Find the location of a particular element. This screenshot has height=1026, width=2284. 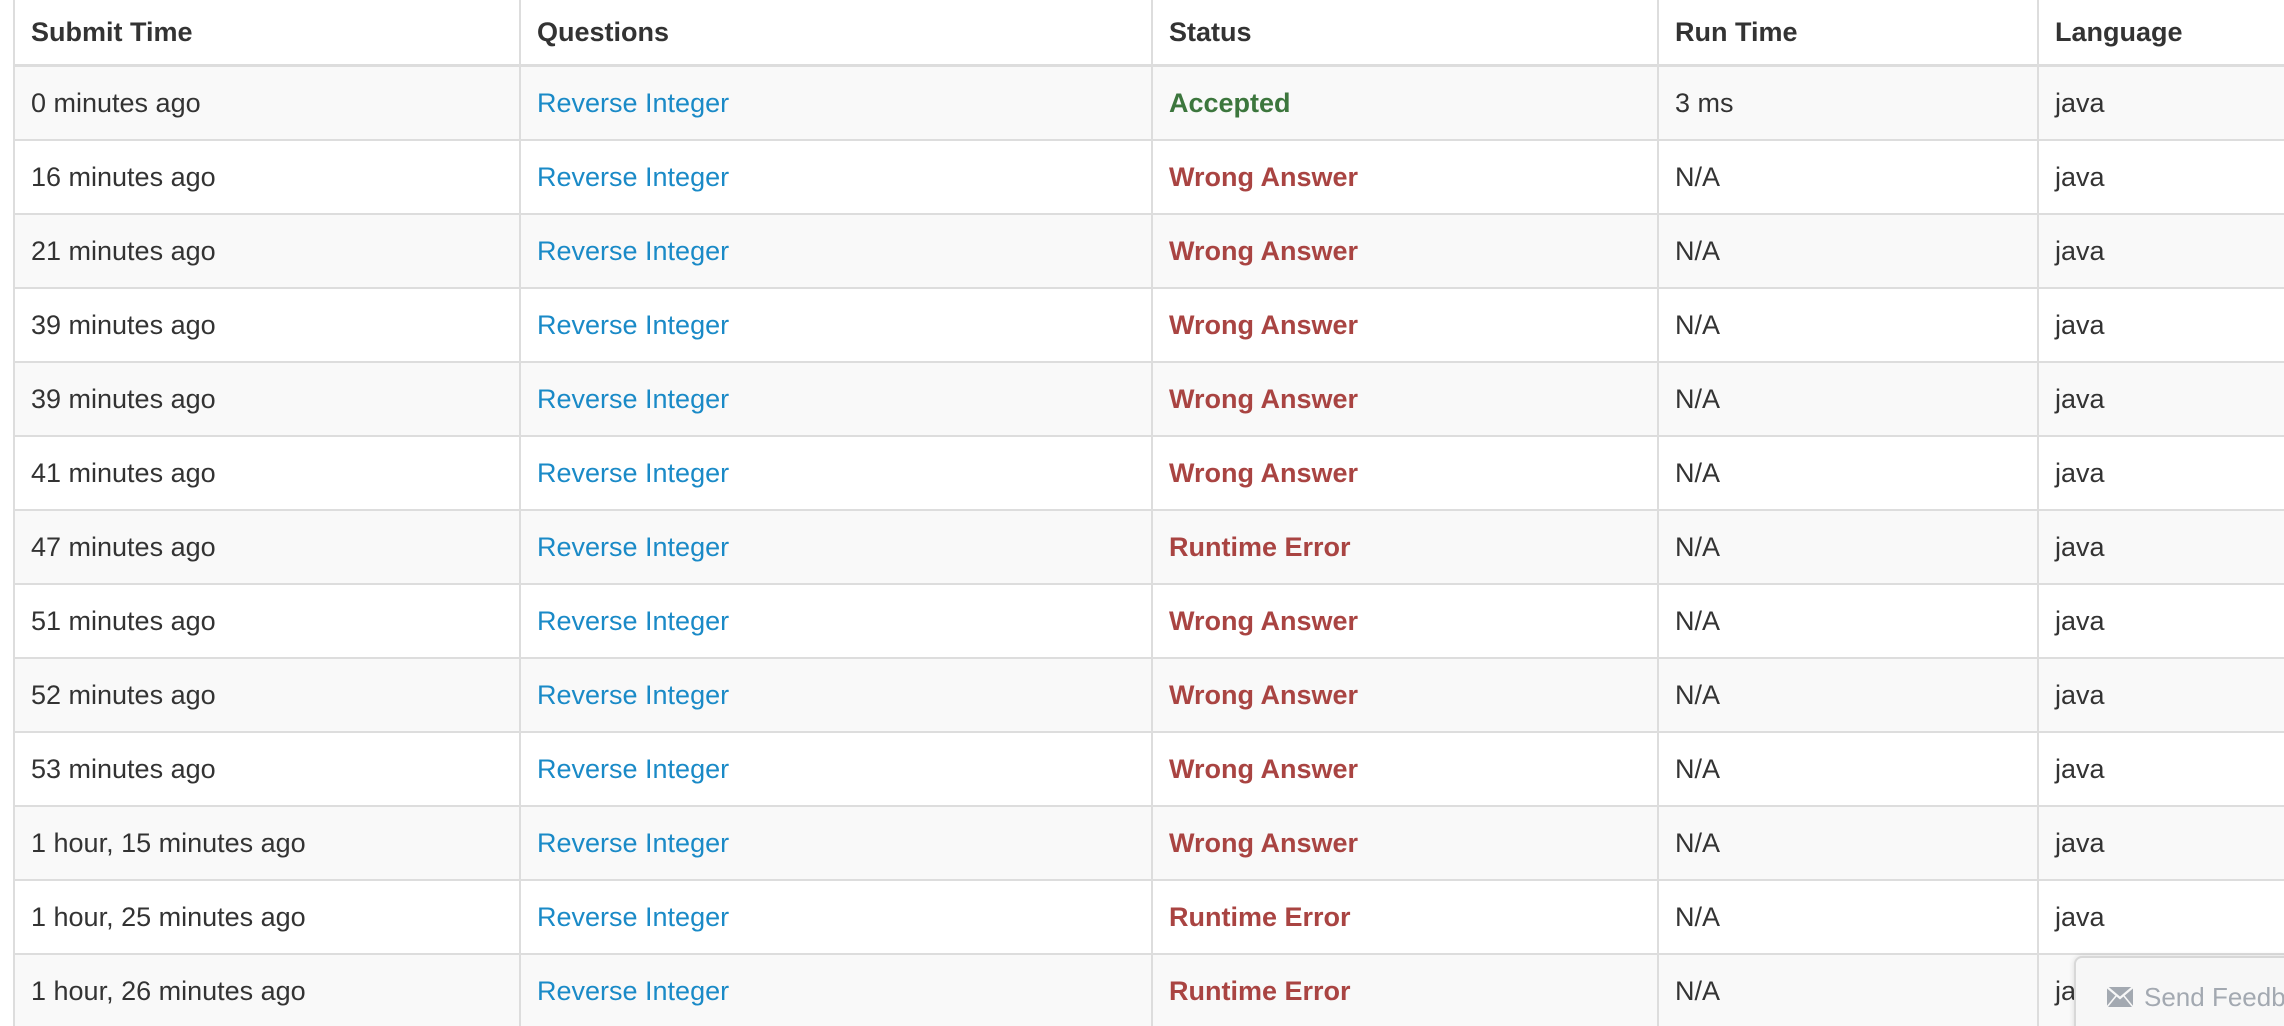

submit-time-cell: 39 minutes ago is located at coordinates (267, 399).